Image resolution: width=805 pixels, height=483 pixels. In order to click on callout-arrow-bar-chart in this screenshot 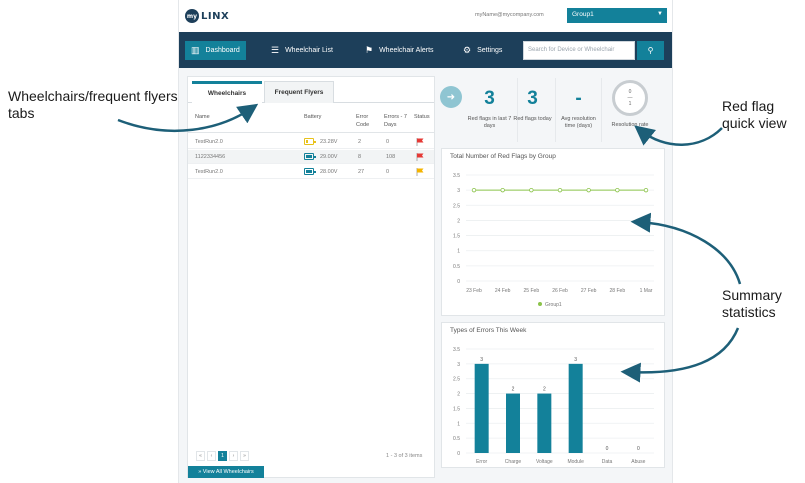, I will do `click(680, 355)`.